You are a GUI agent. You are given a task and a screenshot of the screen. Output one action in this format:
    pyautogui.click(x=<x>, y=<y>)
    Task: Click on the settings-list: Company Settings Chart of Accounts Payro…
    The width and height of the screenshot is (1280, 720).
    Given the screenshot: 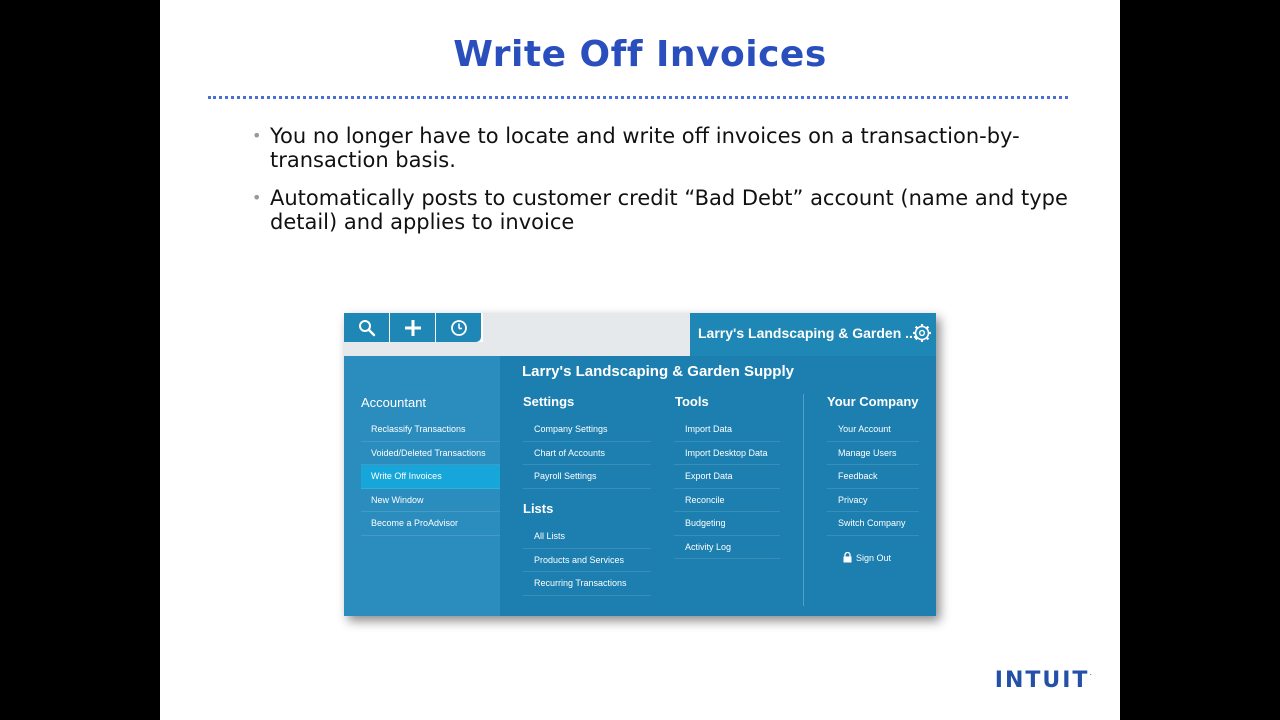 What is the action you would take?
    pyautogui.click(x=587, y=453)
    